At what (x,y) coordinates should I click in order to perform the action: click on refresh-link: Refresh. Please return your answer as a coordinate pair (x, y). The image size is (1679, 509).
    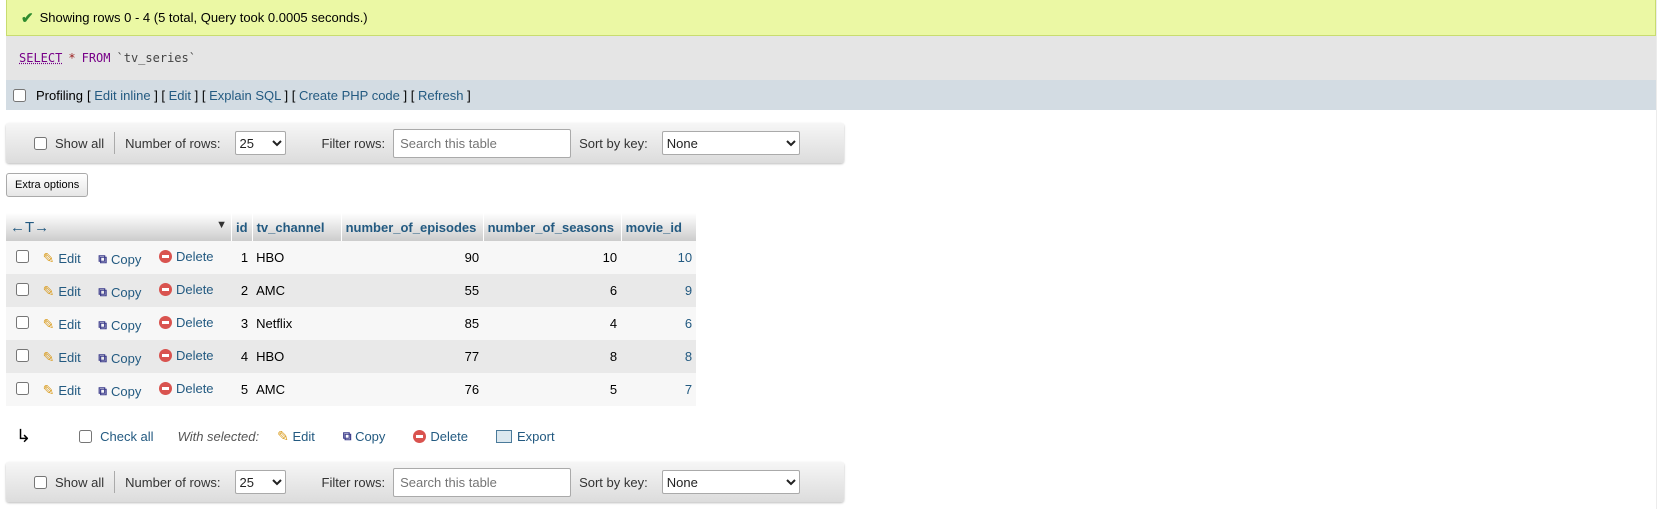
    Looking at the image, I should click on (441, 95).